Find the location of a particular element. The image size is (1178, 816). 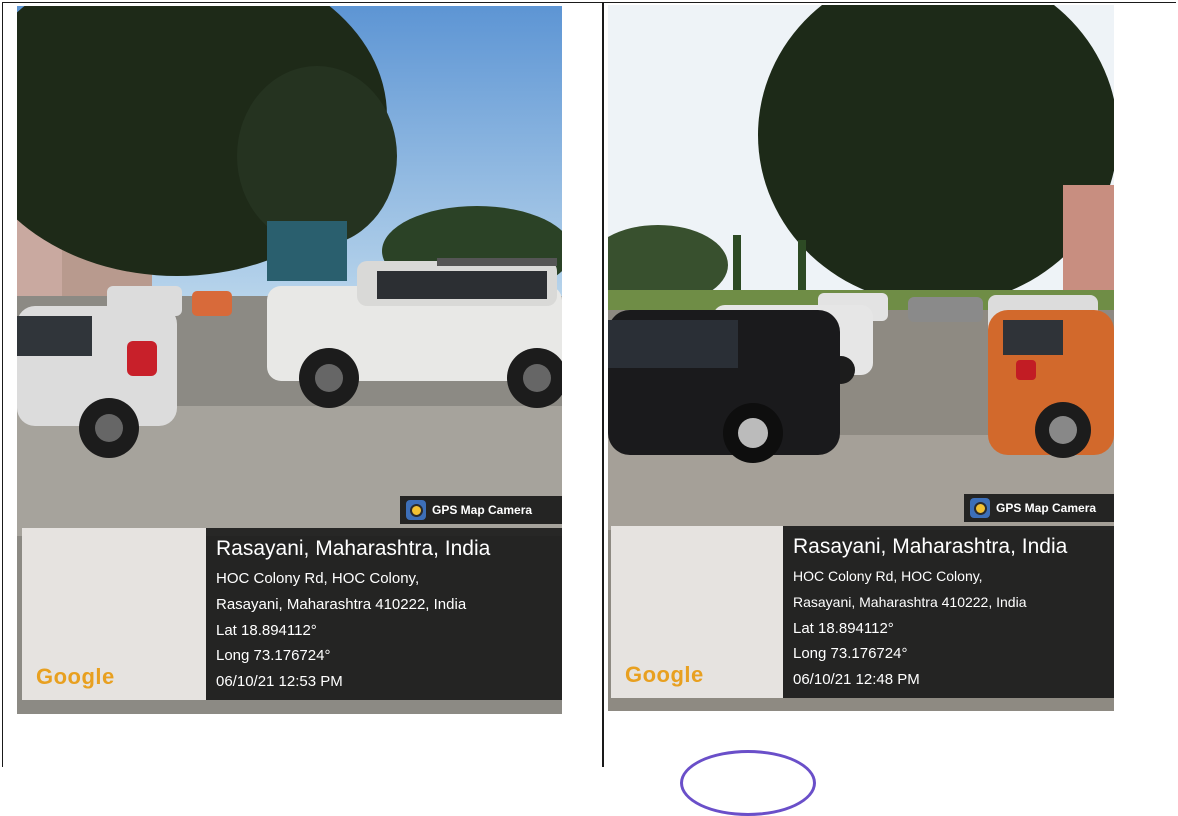

ink-stamp is located at coordinates (748, 783).